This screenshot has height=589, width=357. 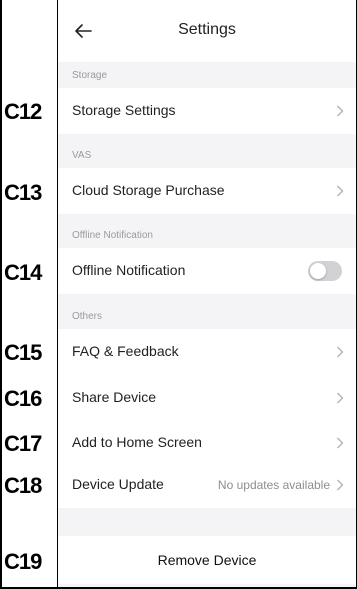 I want to click on callout-c19: C19, so click(x=23, y=561).